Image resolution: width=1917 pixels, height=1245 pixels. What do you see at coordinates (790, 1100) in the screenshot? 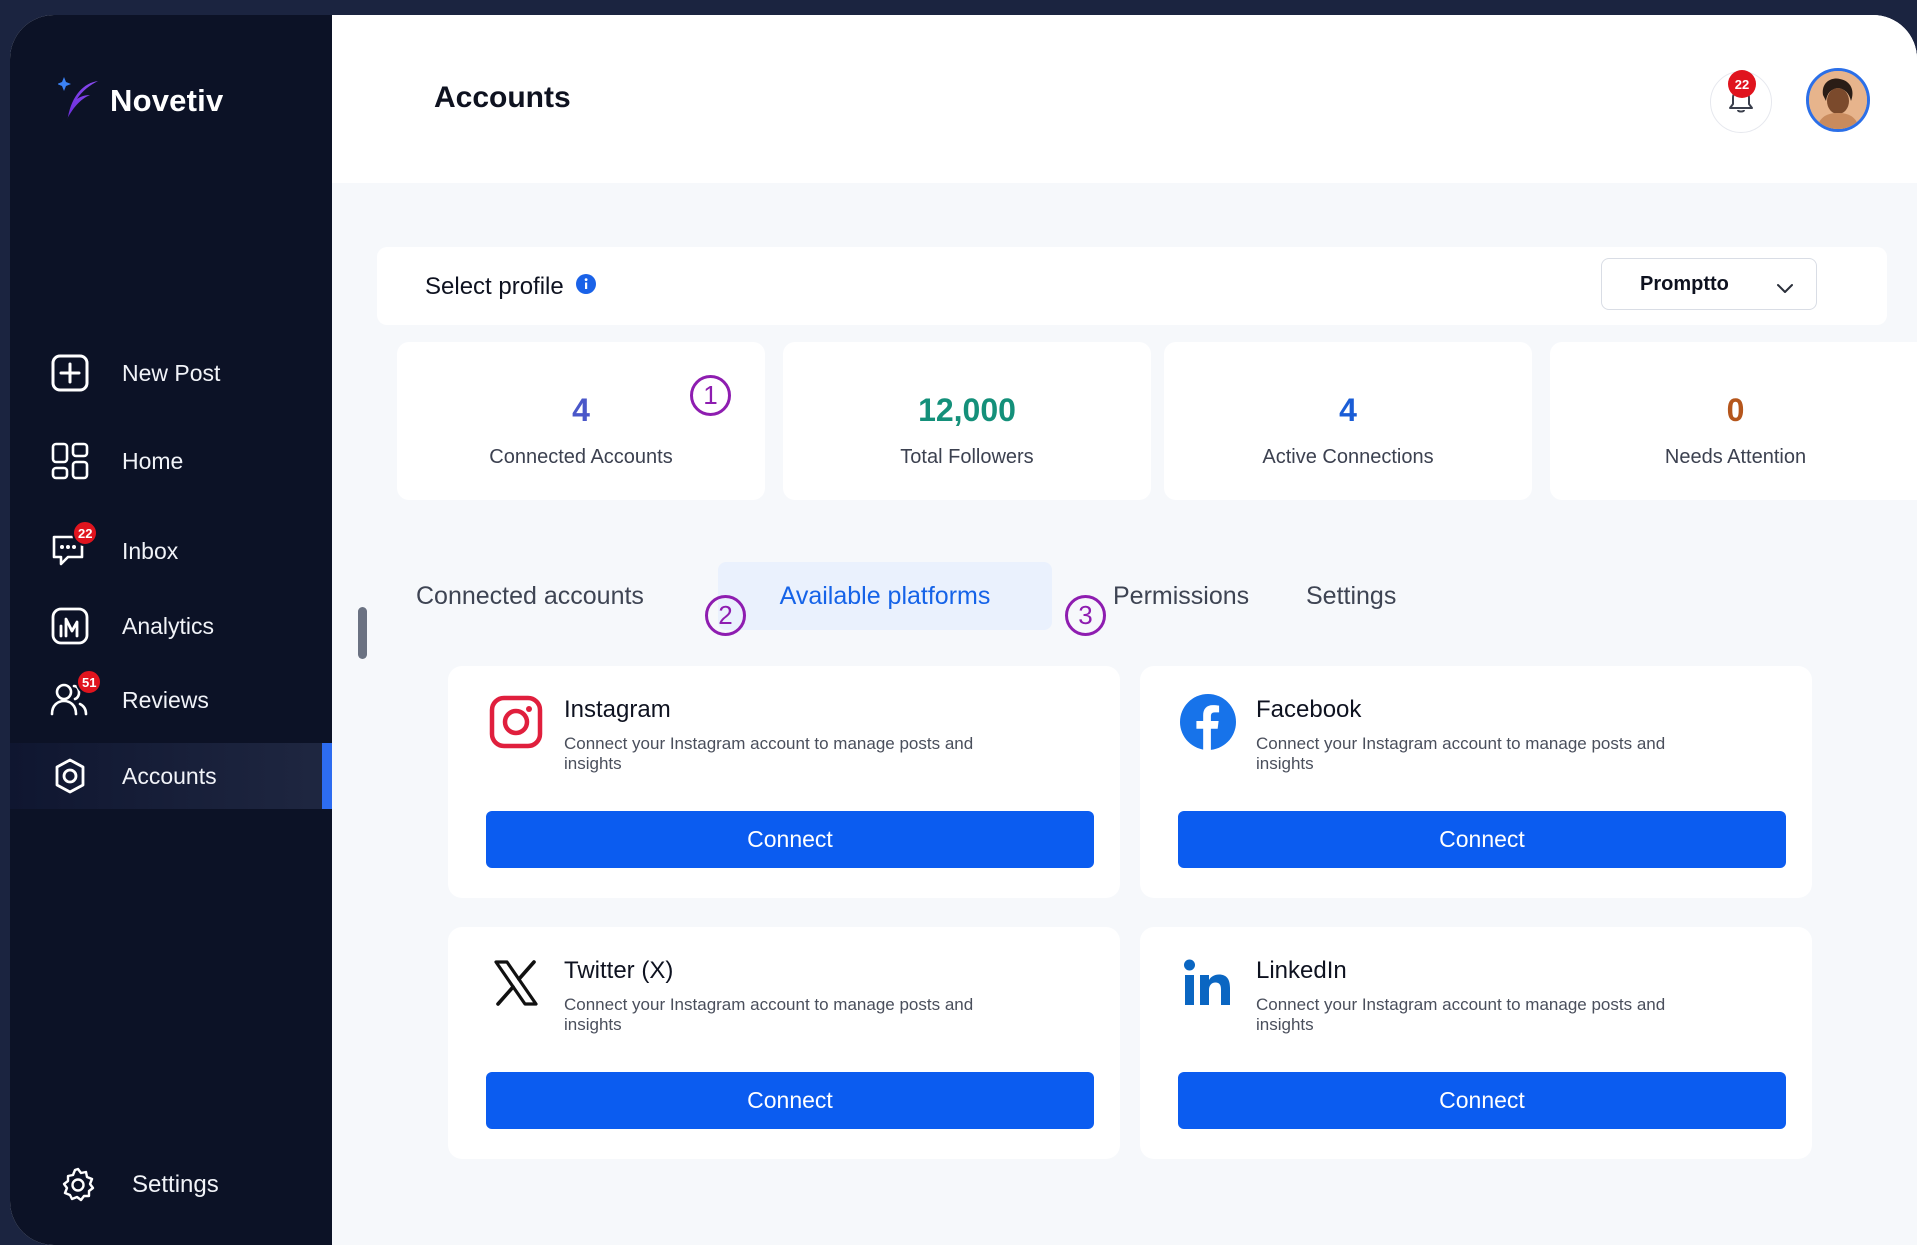
I see `connect-twitter-button: Connect` at bounding box center [790, 1100].